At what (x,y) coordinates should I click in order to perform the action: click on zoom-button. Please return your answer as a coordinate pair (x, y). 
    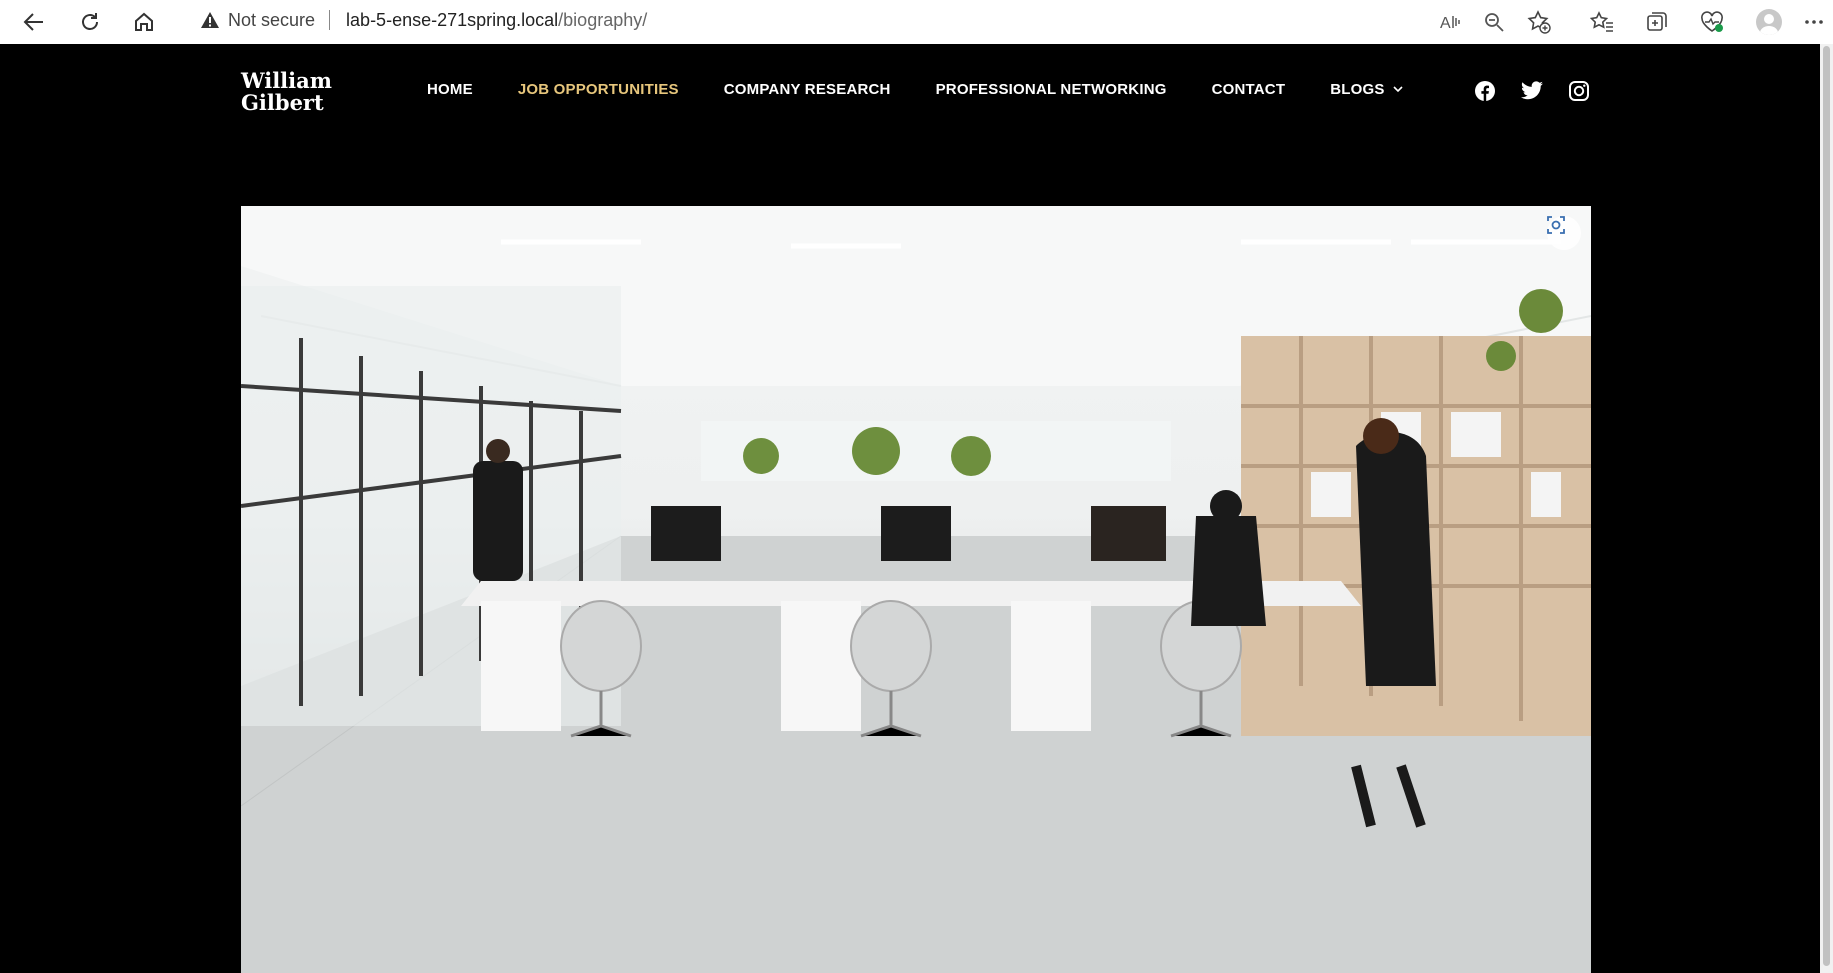
    Looking at the image, I should click on (1494, 22).